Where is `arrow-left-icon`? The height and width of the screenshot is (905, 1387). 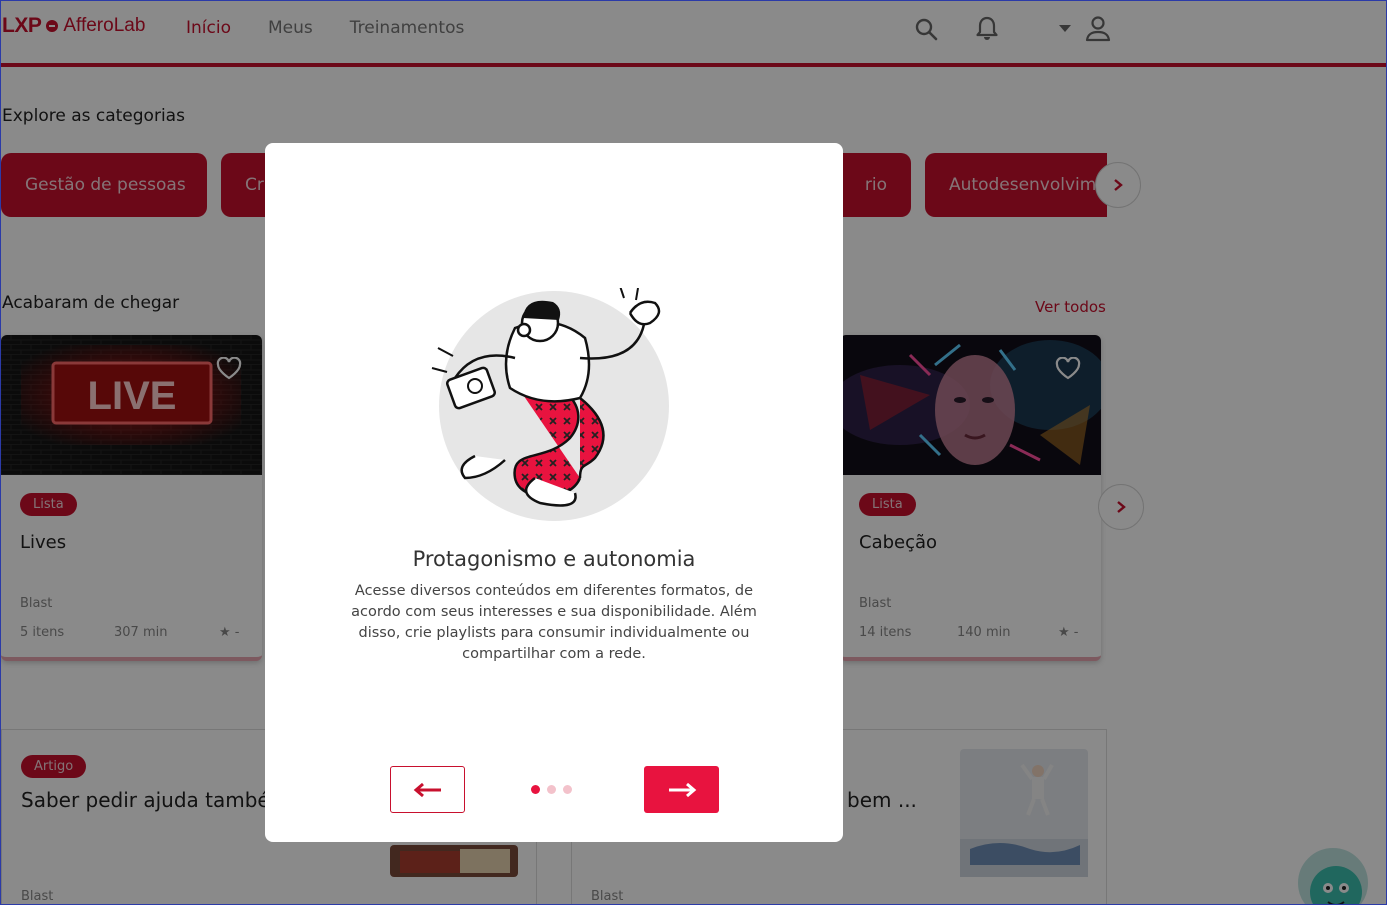
arrow-left-icon is located at coordinates (427, 789).